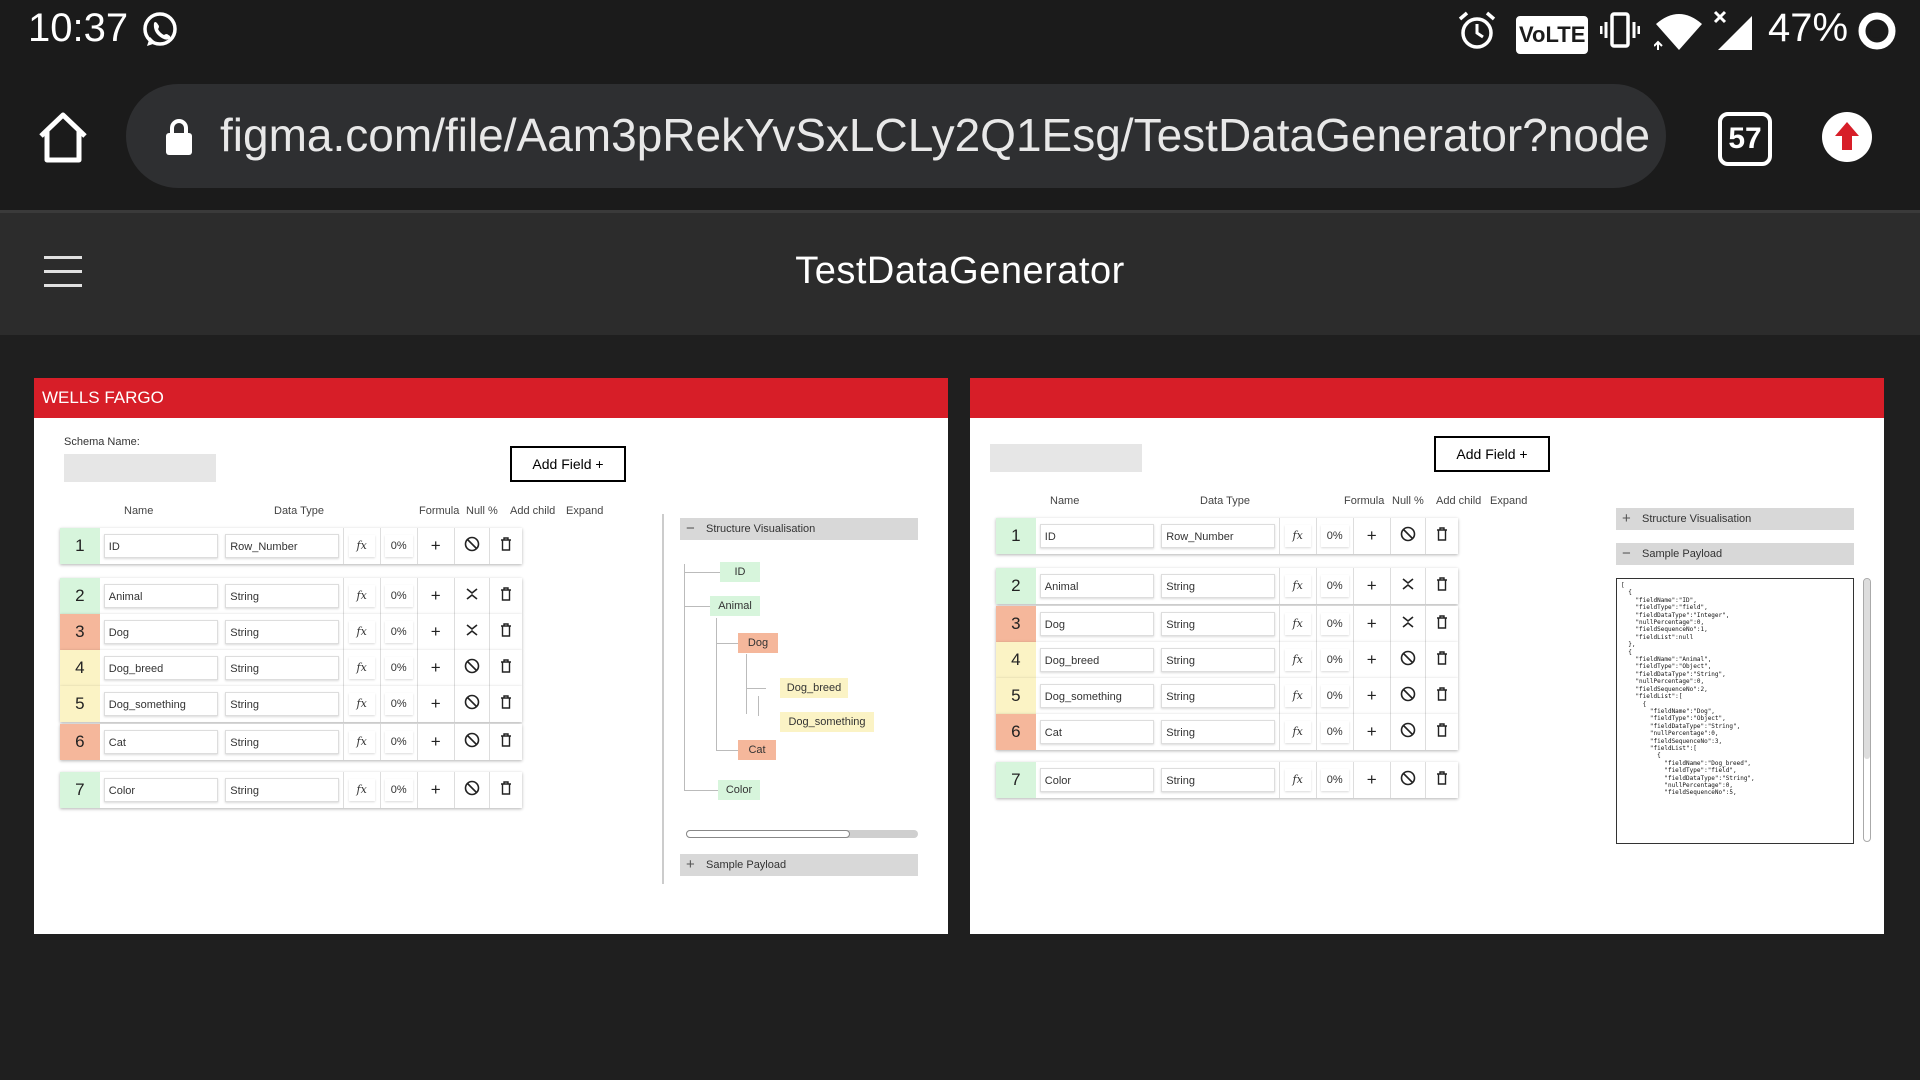 This screenshot has height=1080, width=1920. I want to click on update-button, so click(1847, 137).